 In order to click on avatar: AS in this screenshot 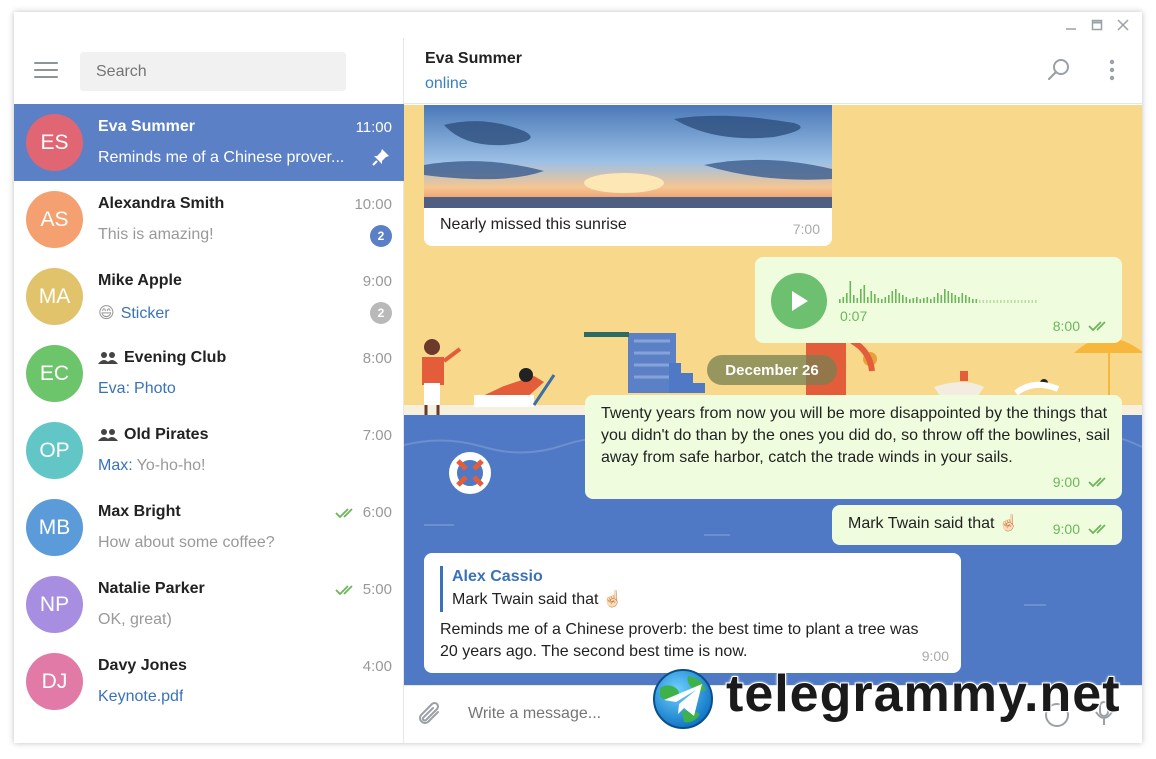, I will do `click(54, 219)`.